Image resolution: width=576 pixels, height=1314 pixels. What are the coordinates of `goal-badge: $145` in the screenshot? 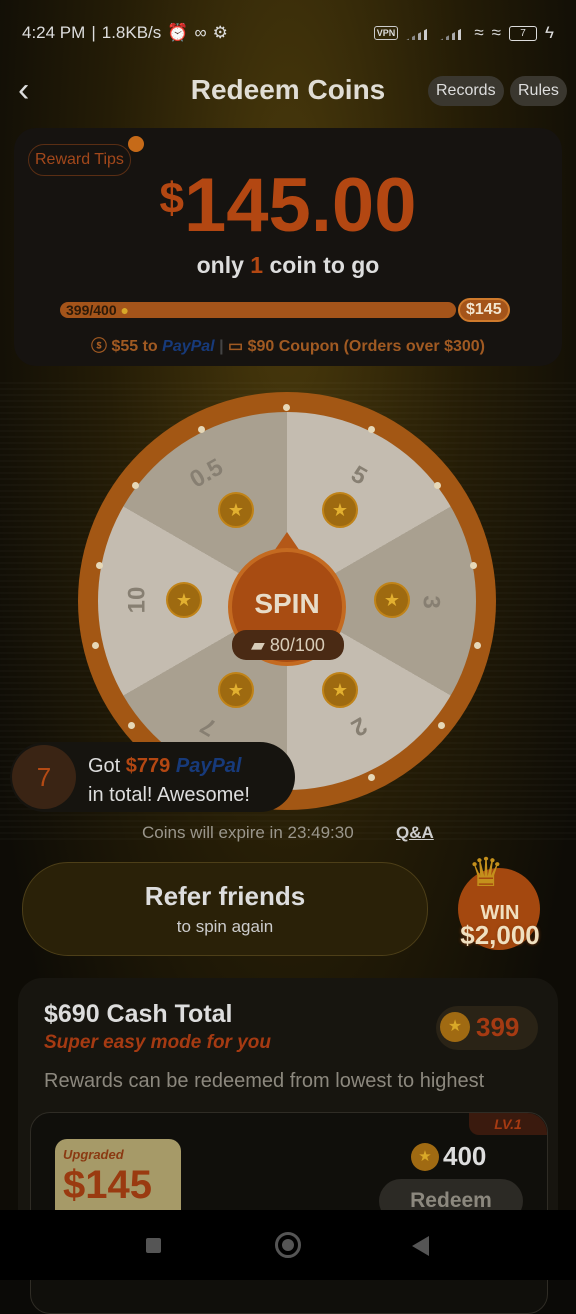 It's located at (484, 310).